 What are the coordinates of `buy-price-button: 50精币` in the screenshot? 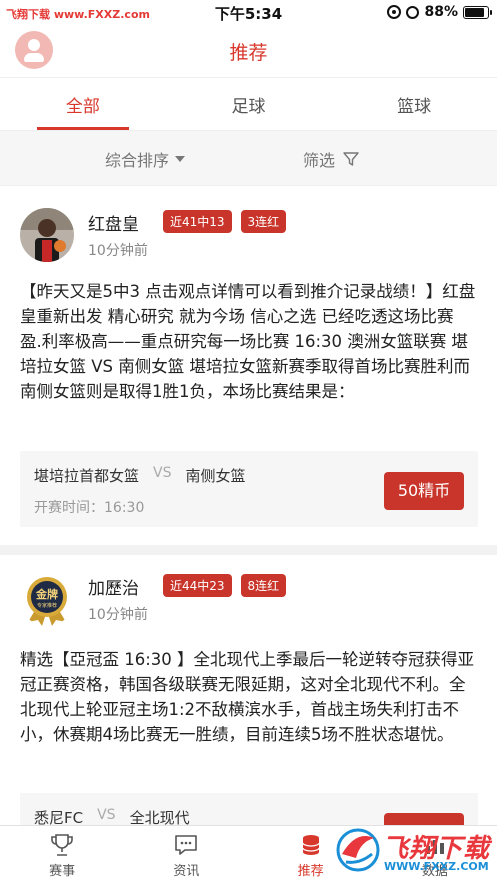 It's located at (424, 491).